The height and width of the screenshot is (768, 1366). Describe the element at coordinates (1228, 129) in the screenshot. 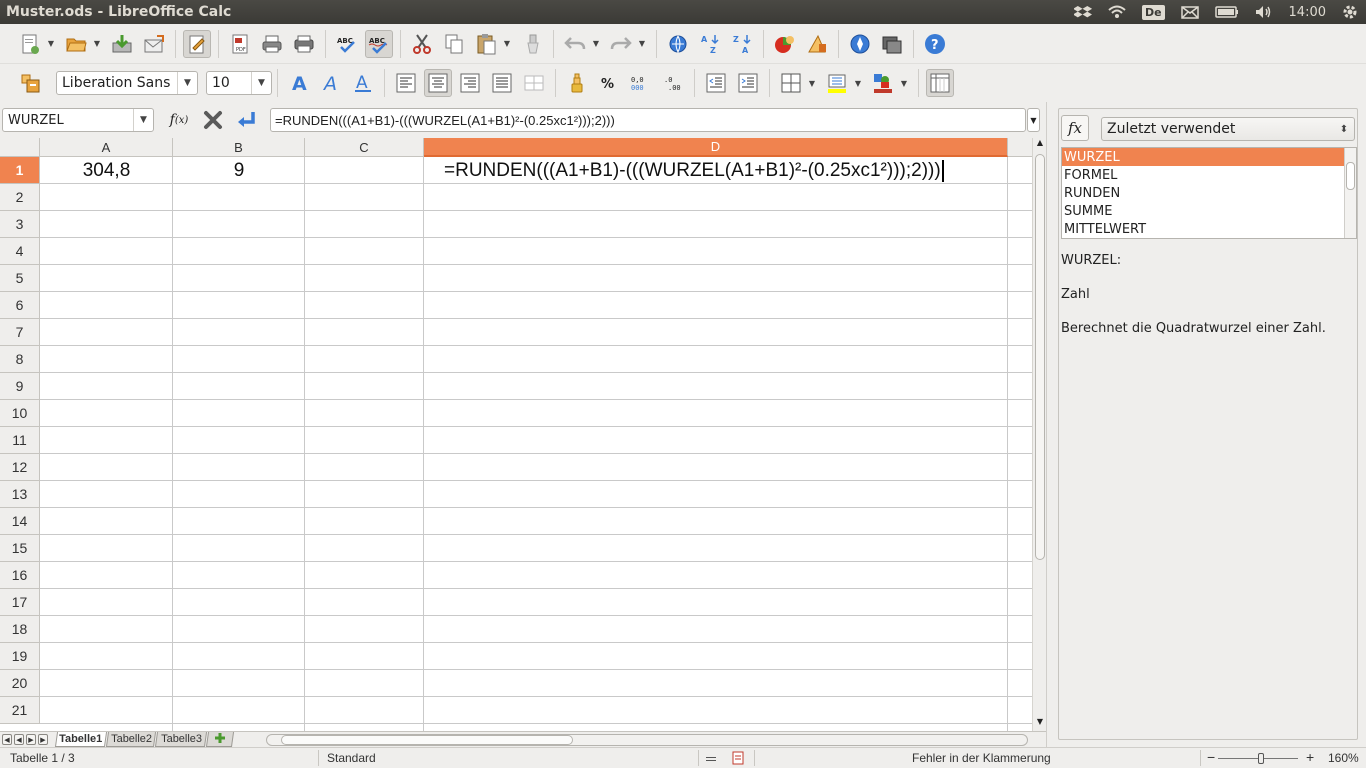

I see `function-category-select: Zuletzt verwendet ⬍` at that location.